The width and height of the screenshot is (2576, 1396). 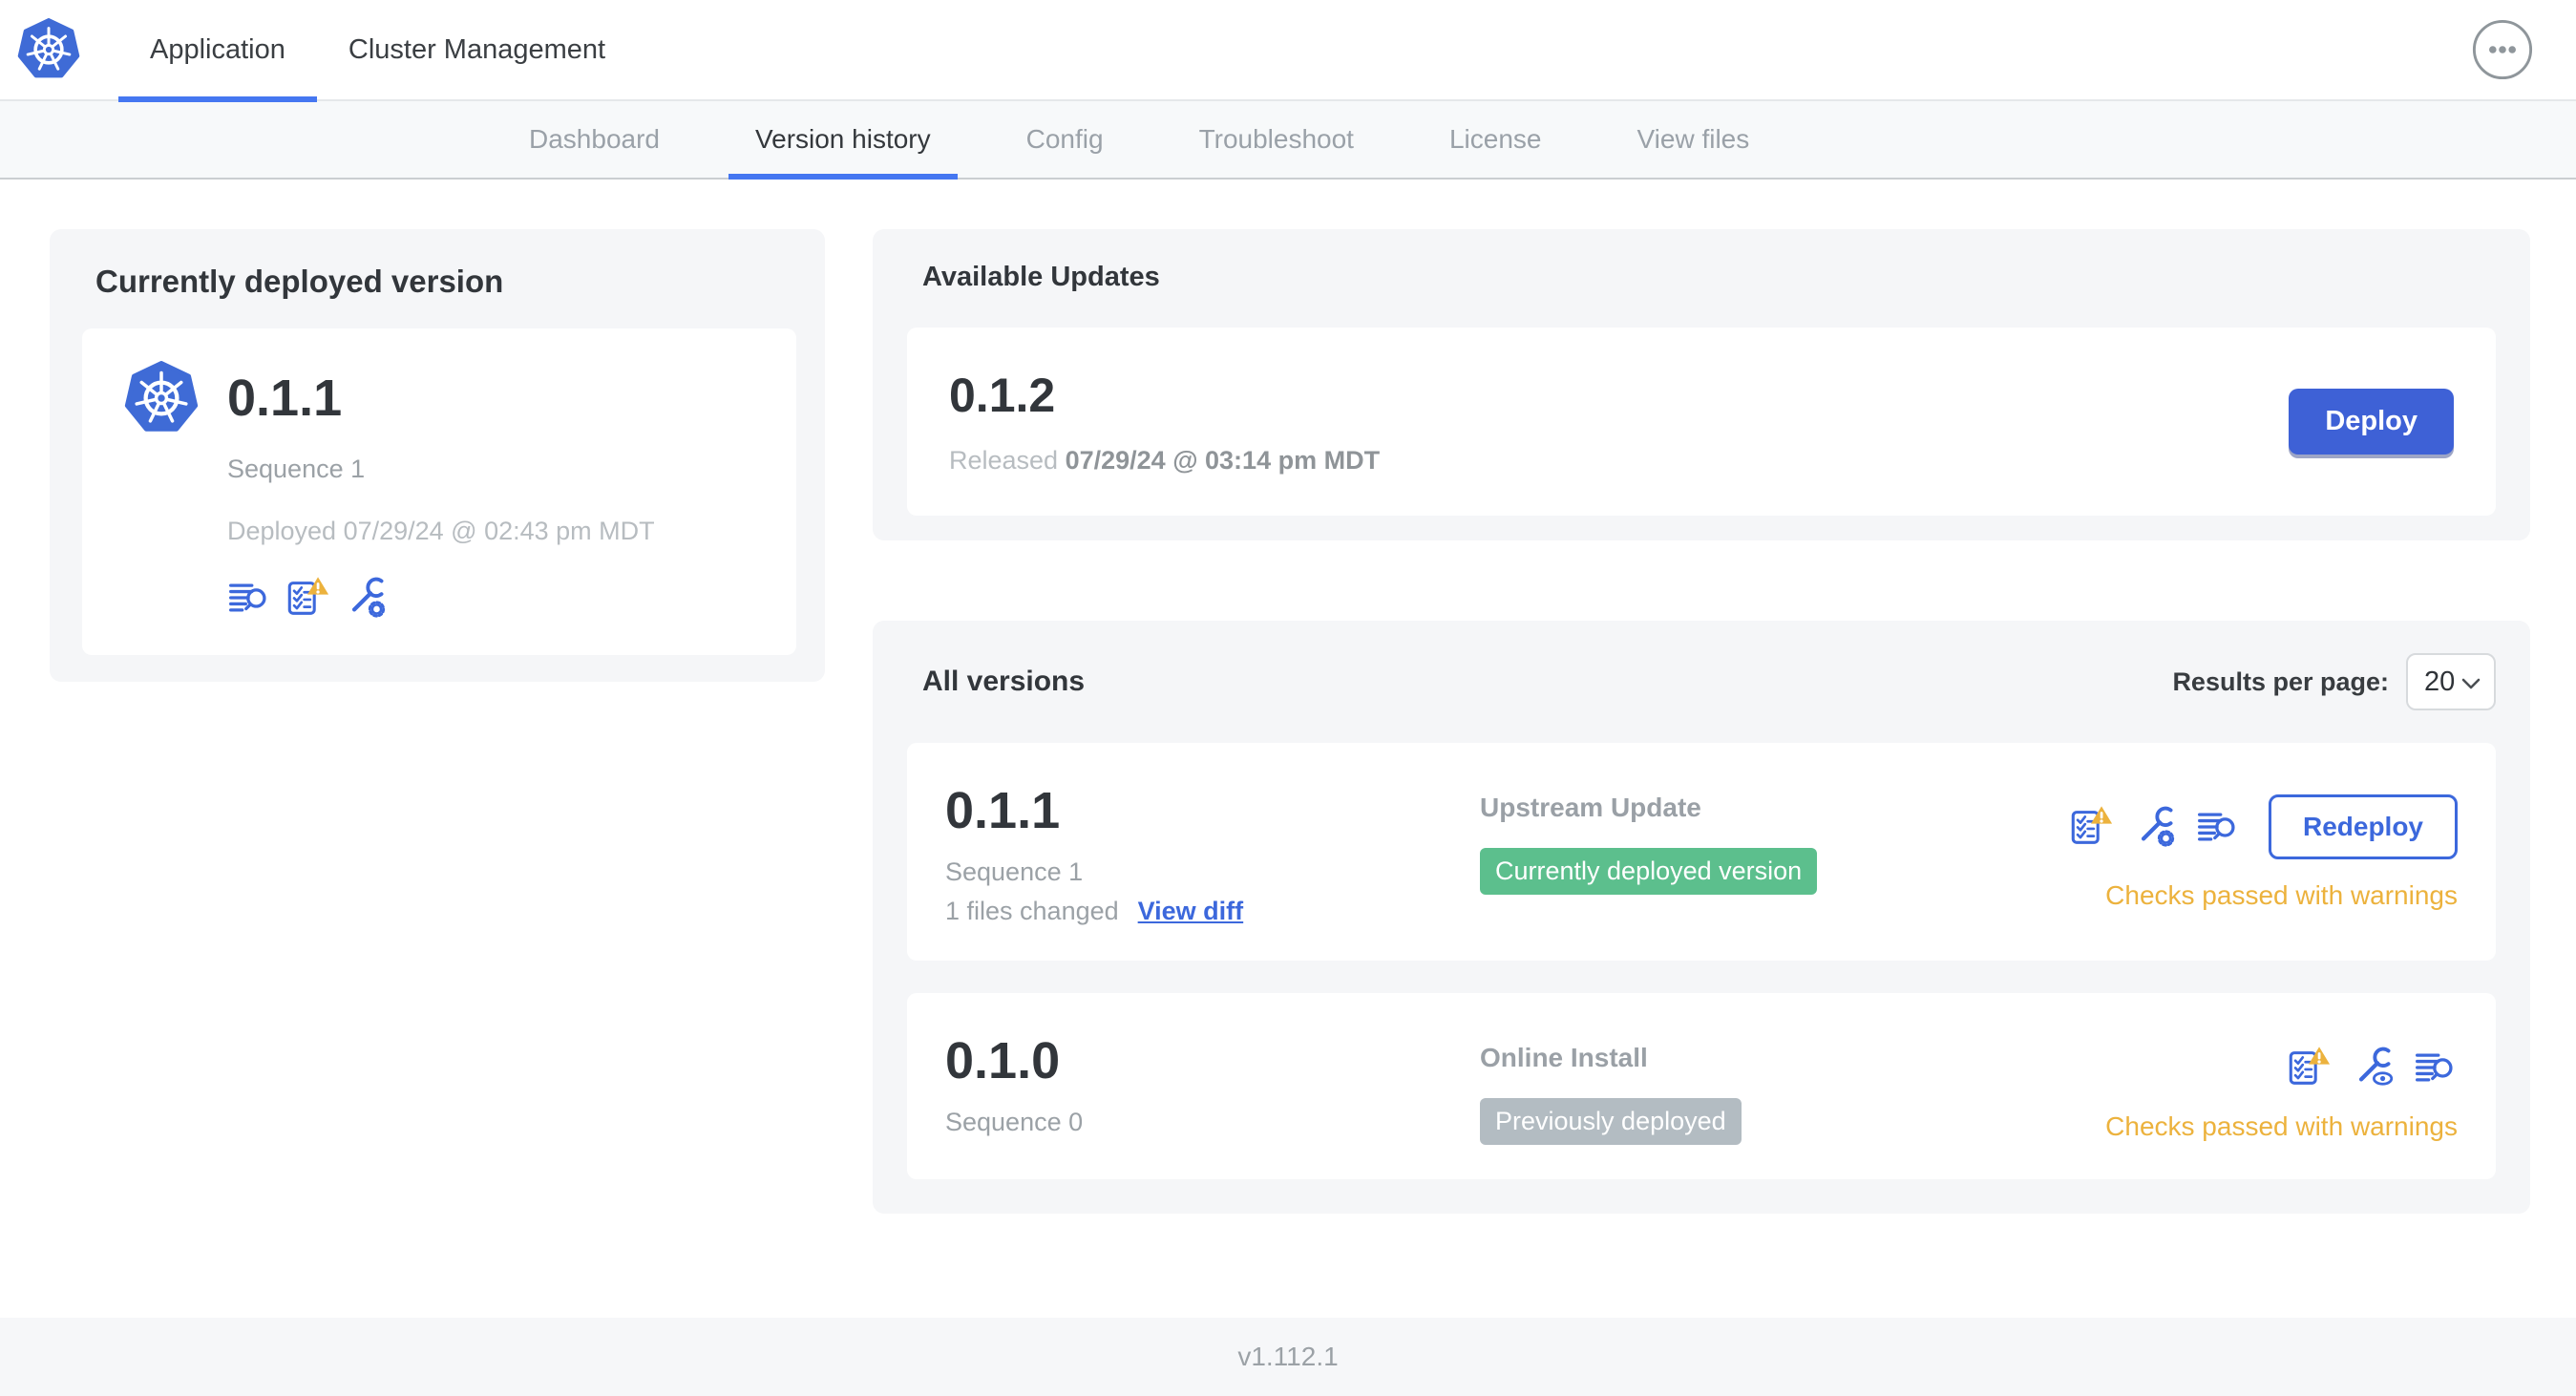 I want to click on subnav-item-view-files: View files, so click(x=1693, y=139).